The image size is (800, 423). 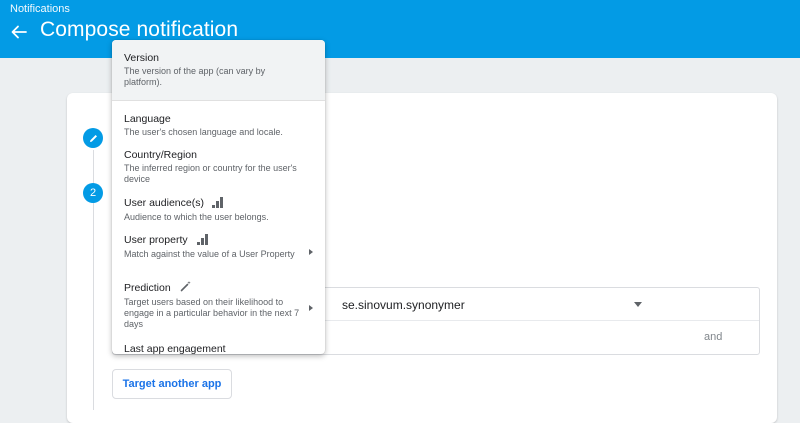 I want to click on menu-item-title: Last app engagement, so click(x=175, y=348).